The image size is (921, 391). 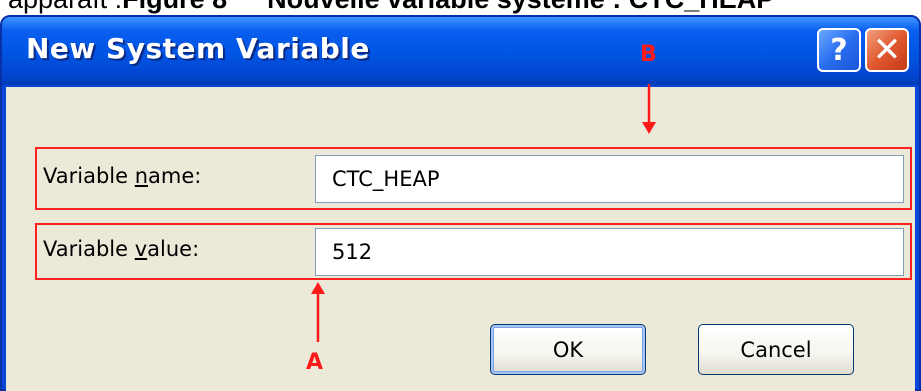 What do you see at coordinates (648, 54) in the screenshot?
I see `annotation-marker-b: B` at bounding box center [648, 54].